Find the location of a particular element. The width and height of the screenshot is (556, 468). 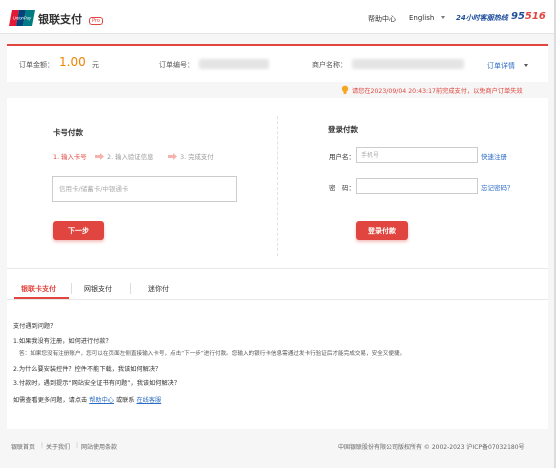

order-number-label: 订单编号： is located at coordinates (176, 65).